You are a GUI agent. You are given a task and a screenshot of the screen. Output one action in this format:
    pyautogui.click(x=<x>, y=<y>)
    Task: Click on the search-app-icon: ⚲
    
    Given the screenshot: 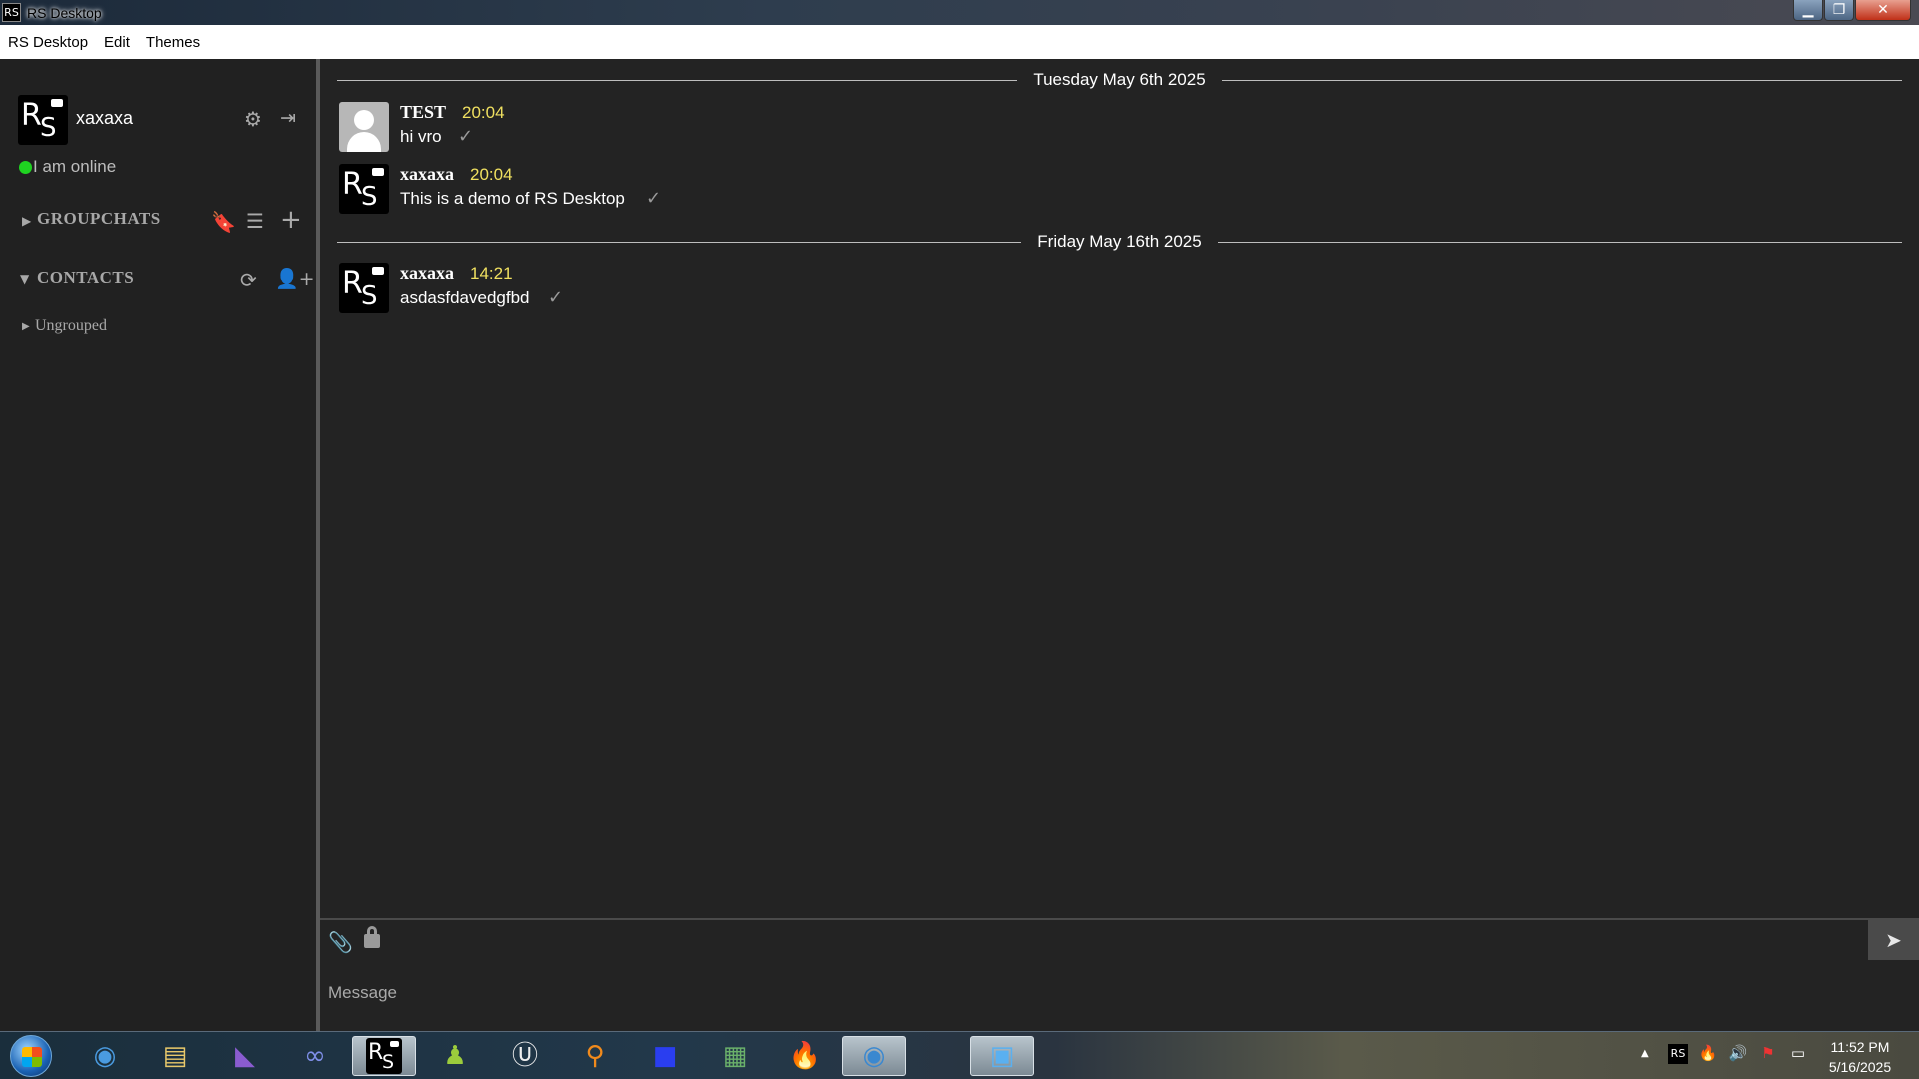 What is the action you would take?
    pyautogui.click(x=595, y=1056)
    